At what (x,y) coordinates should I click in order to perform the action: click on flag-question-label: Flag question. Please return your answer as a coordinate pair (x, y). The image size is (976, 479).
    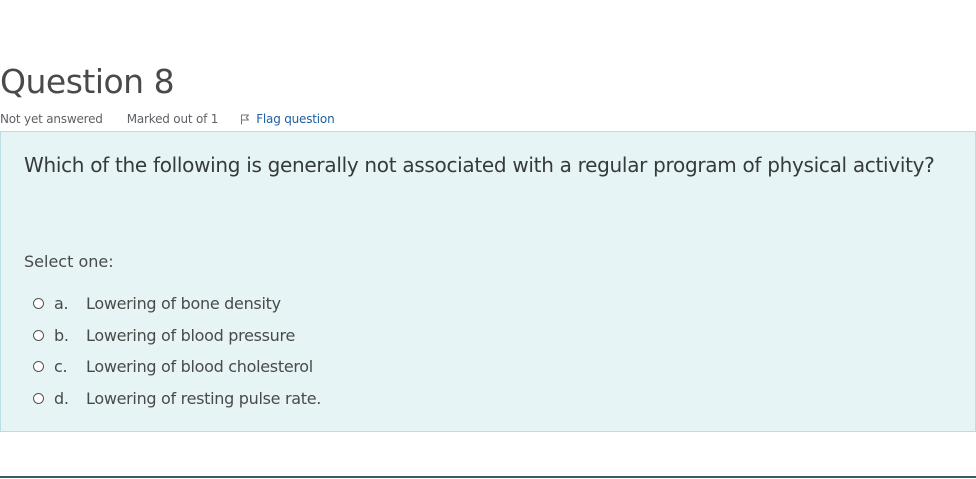
    Looking at the image, I should click on (295, 119).